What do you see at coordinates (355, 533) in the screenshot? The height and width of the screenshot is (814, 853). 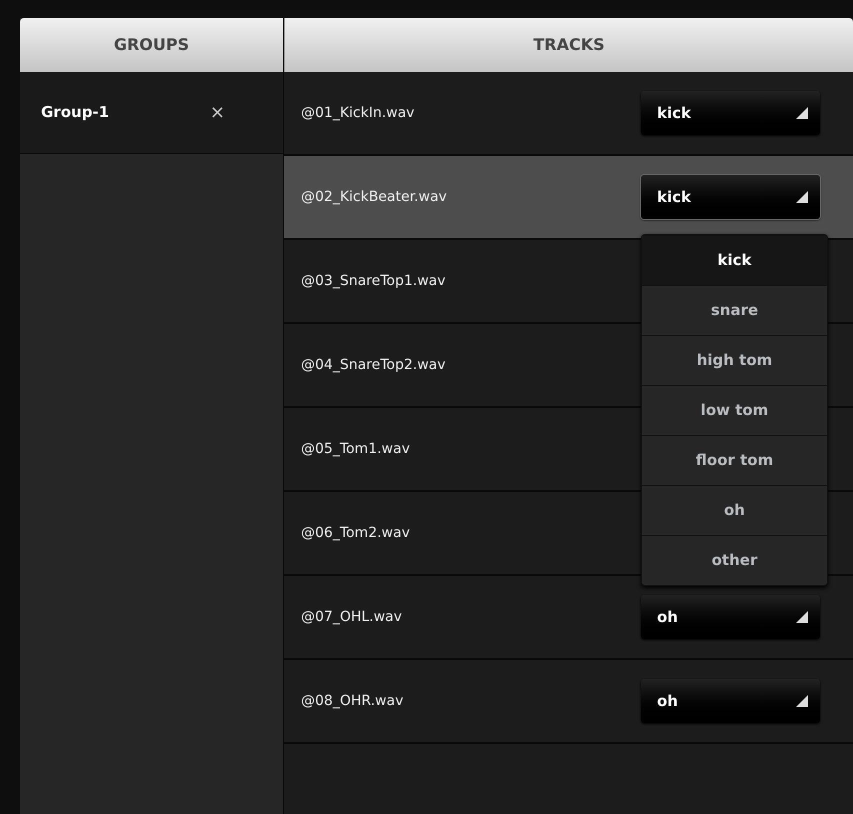 I see `track-name: @06_Tom2.wav` at bounding box center [355, 533].